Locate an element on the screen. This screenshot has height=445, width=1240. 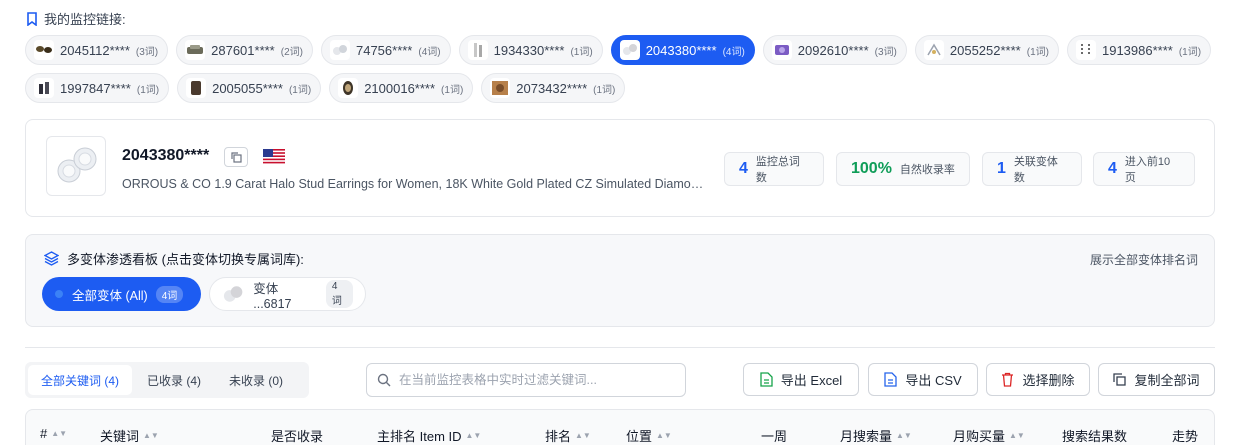
stat-label: 关联变体数 is located at coordinates (1035, 170).